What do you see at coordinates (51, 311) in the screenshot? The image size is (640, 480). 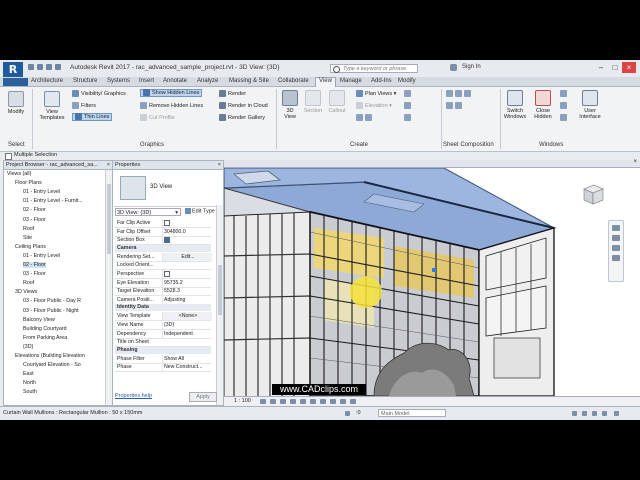 I see `browser-tree-item: 03 - Floor Public - Night` at bounding box center [51, 311].